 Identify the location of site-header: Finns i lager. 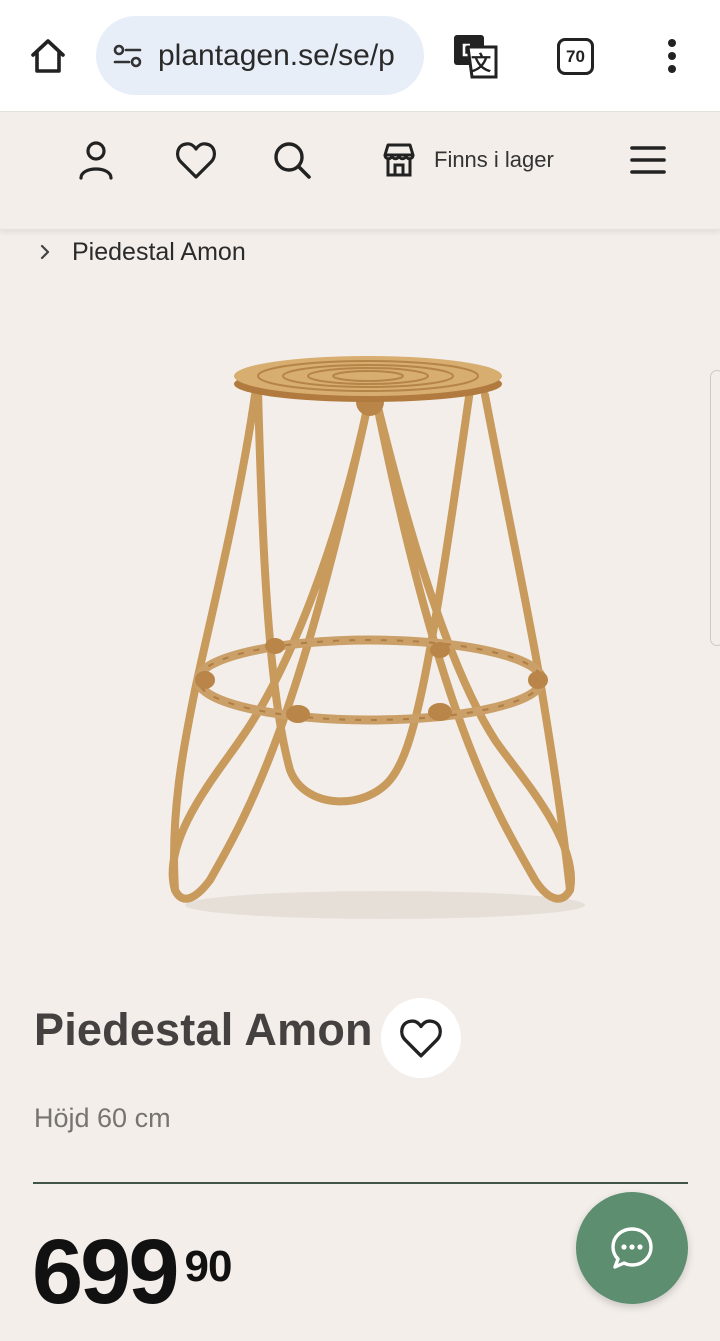
(360, 171).